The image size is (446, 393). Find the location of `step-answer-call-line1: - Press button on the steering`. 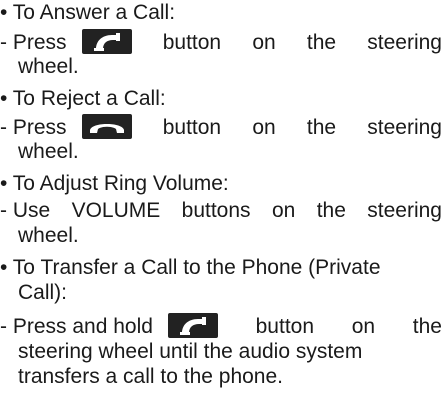

step-answer-call-line1: - Press button on the steering is located at coordinates (221, 42).